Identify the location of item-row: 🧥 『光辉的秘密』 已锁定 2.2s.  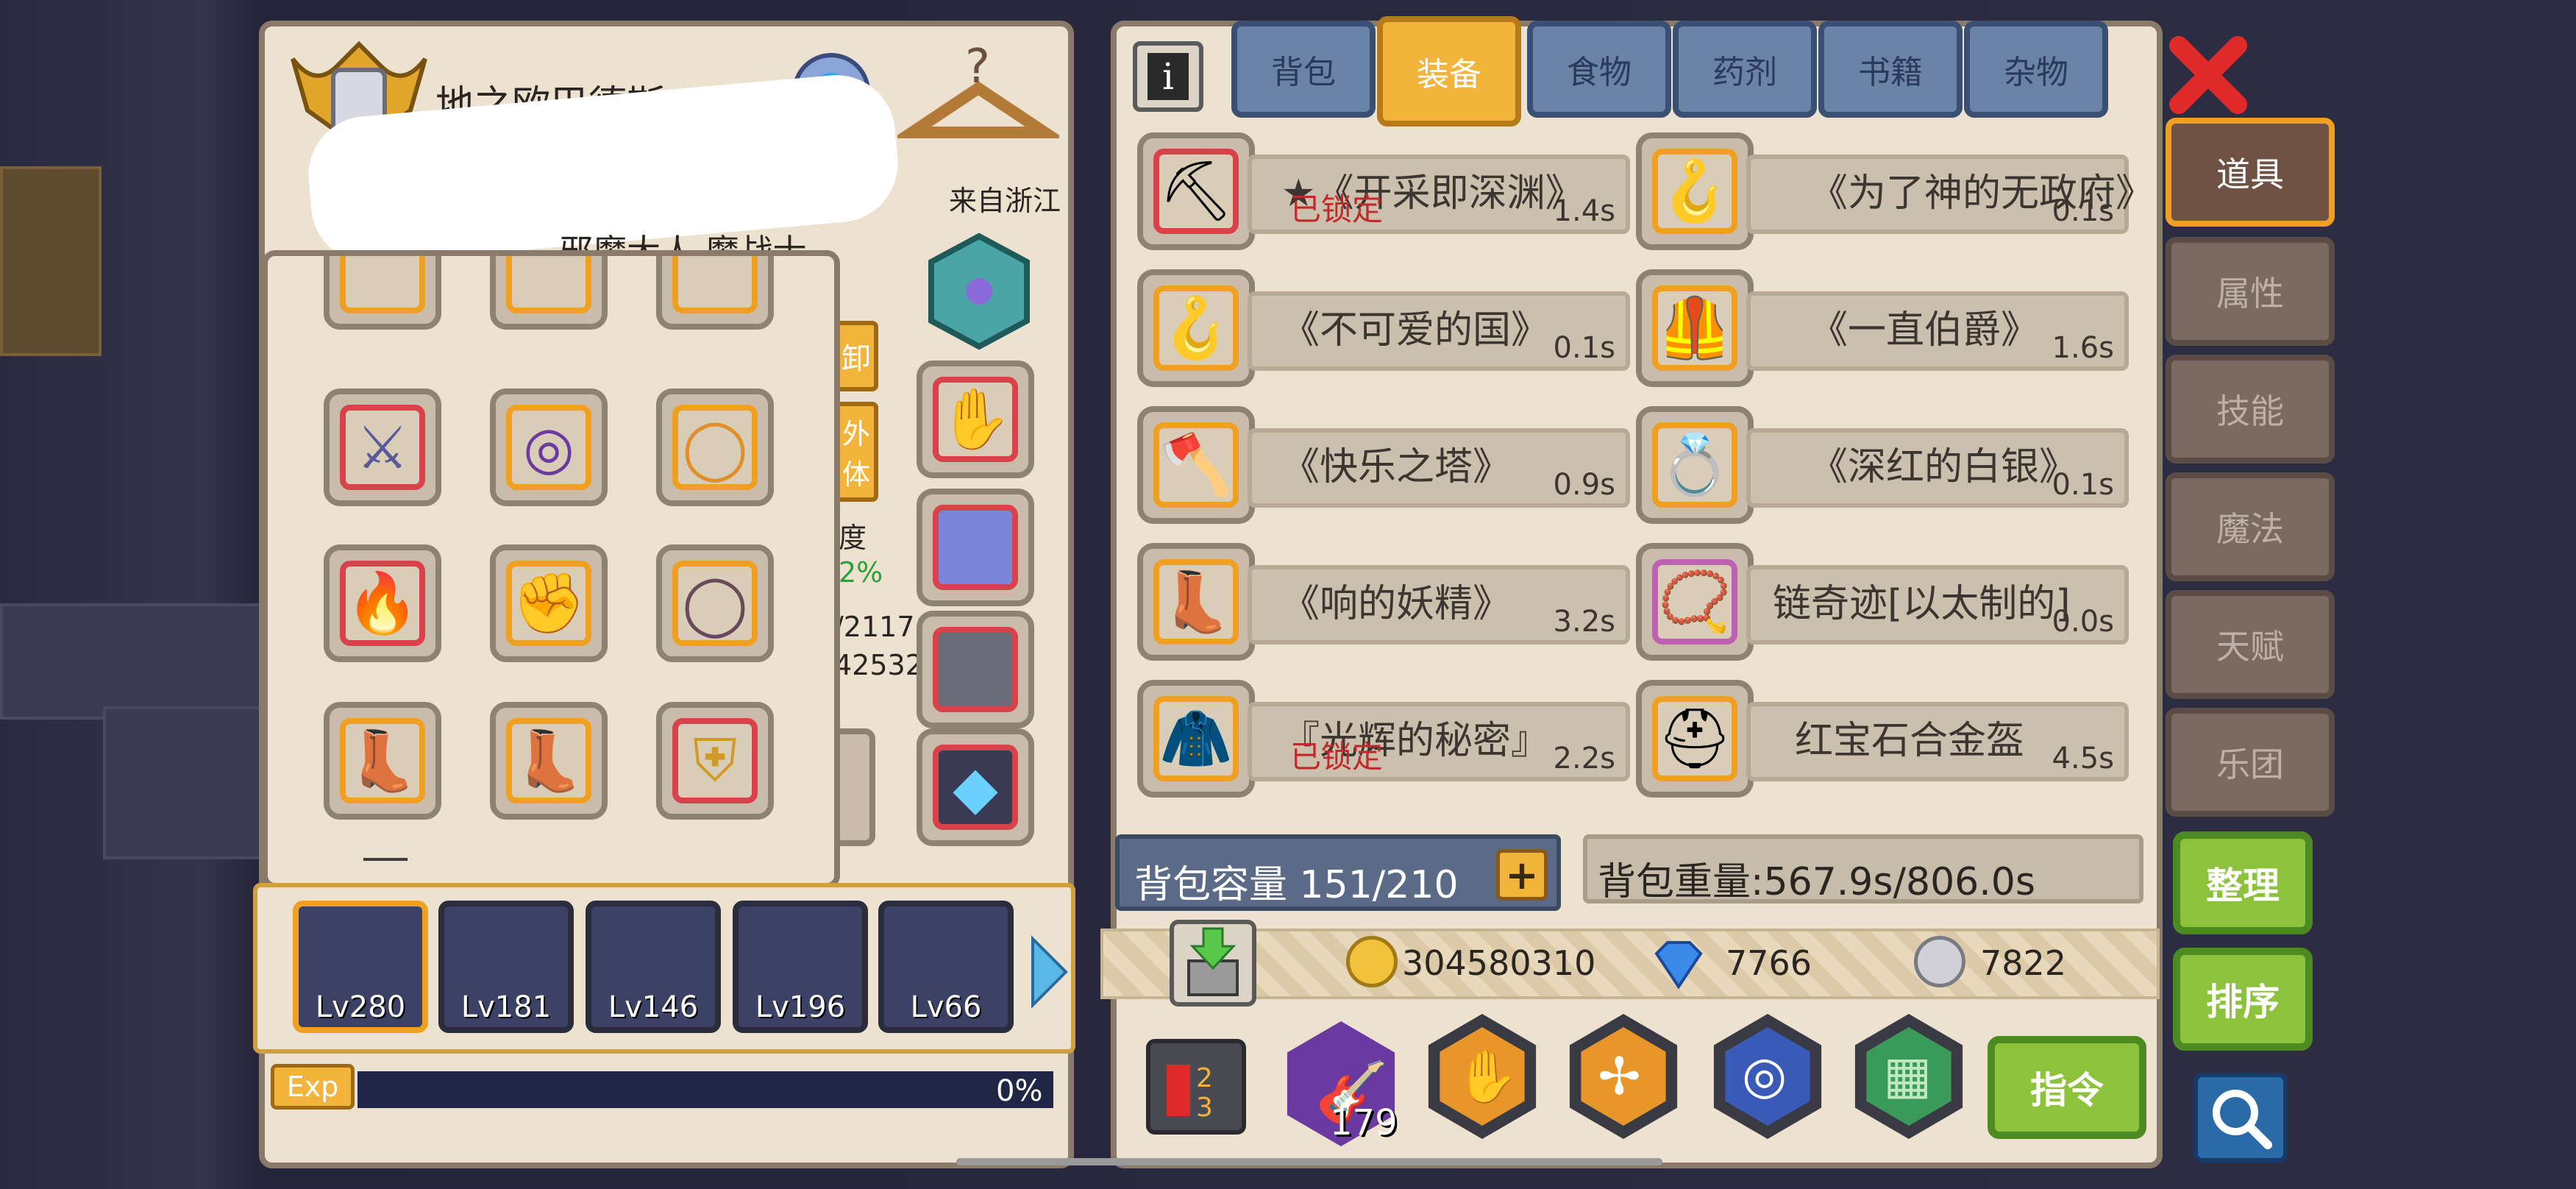
(1383, 739).